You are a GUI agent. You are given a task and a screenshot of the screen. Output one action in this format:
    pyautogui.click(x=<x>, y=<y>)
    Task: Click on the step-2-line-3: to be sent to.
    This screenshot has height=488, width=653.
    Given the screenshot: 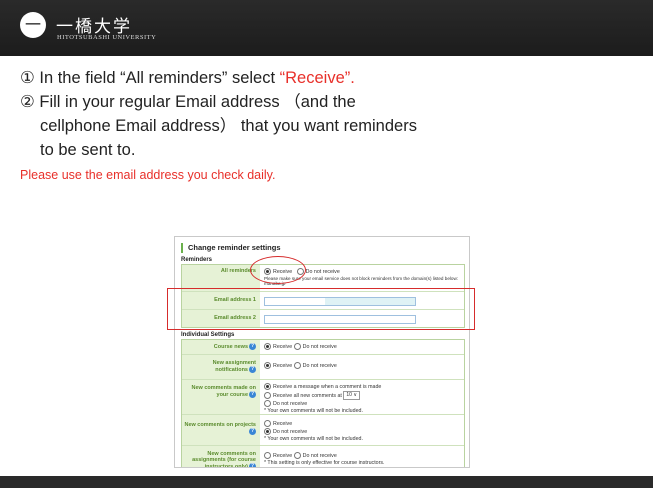 What is the action you would take?
    pyautogui.click(x=88, y=150)
    